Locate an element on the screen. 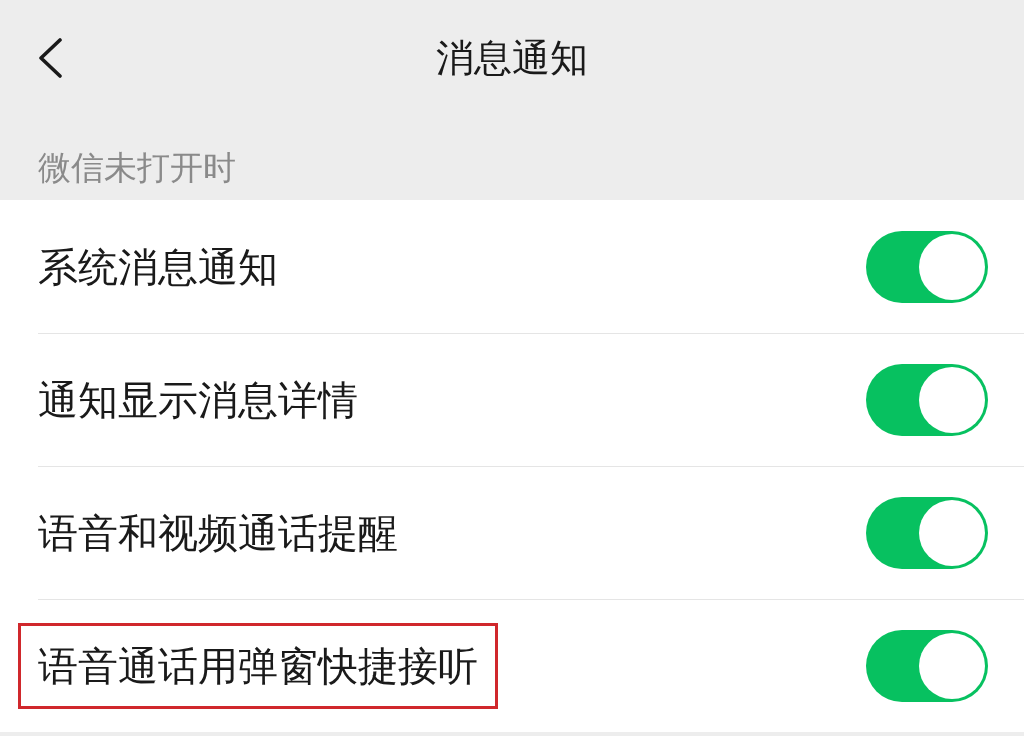 The width and height of the screenshot is (1024, 736). setting-label: 通知显示消息详情 is located at coordinates (198, 400).